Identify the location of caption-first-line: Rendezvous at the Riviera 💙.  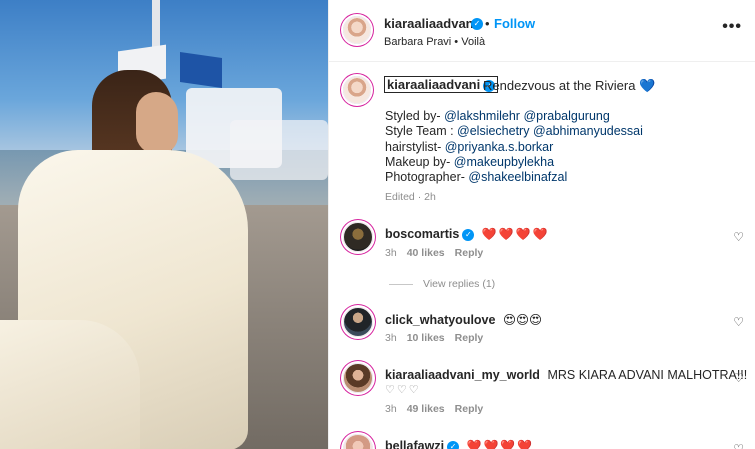
(569, 86).